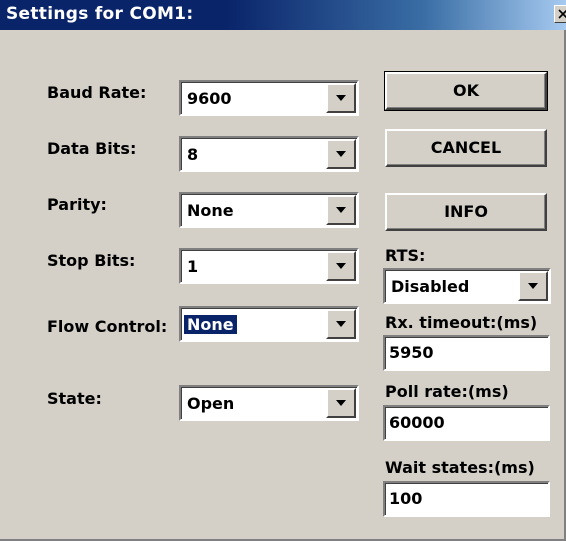 This screenshot has height=541, width=566. Describe the element at coordinates (269, 154) in the screenshot. I see `data-bits-select: 8` at that location.